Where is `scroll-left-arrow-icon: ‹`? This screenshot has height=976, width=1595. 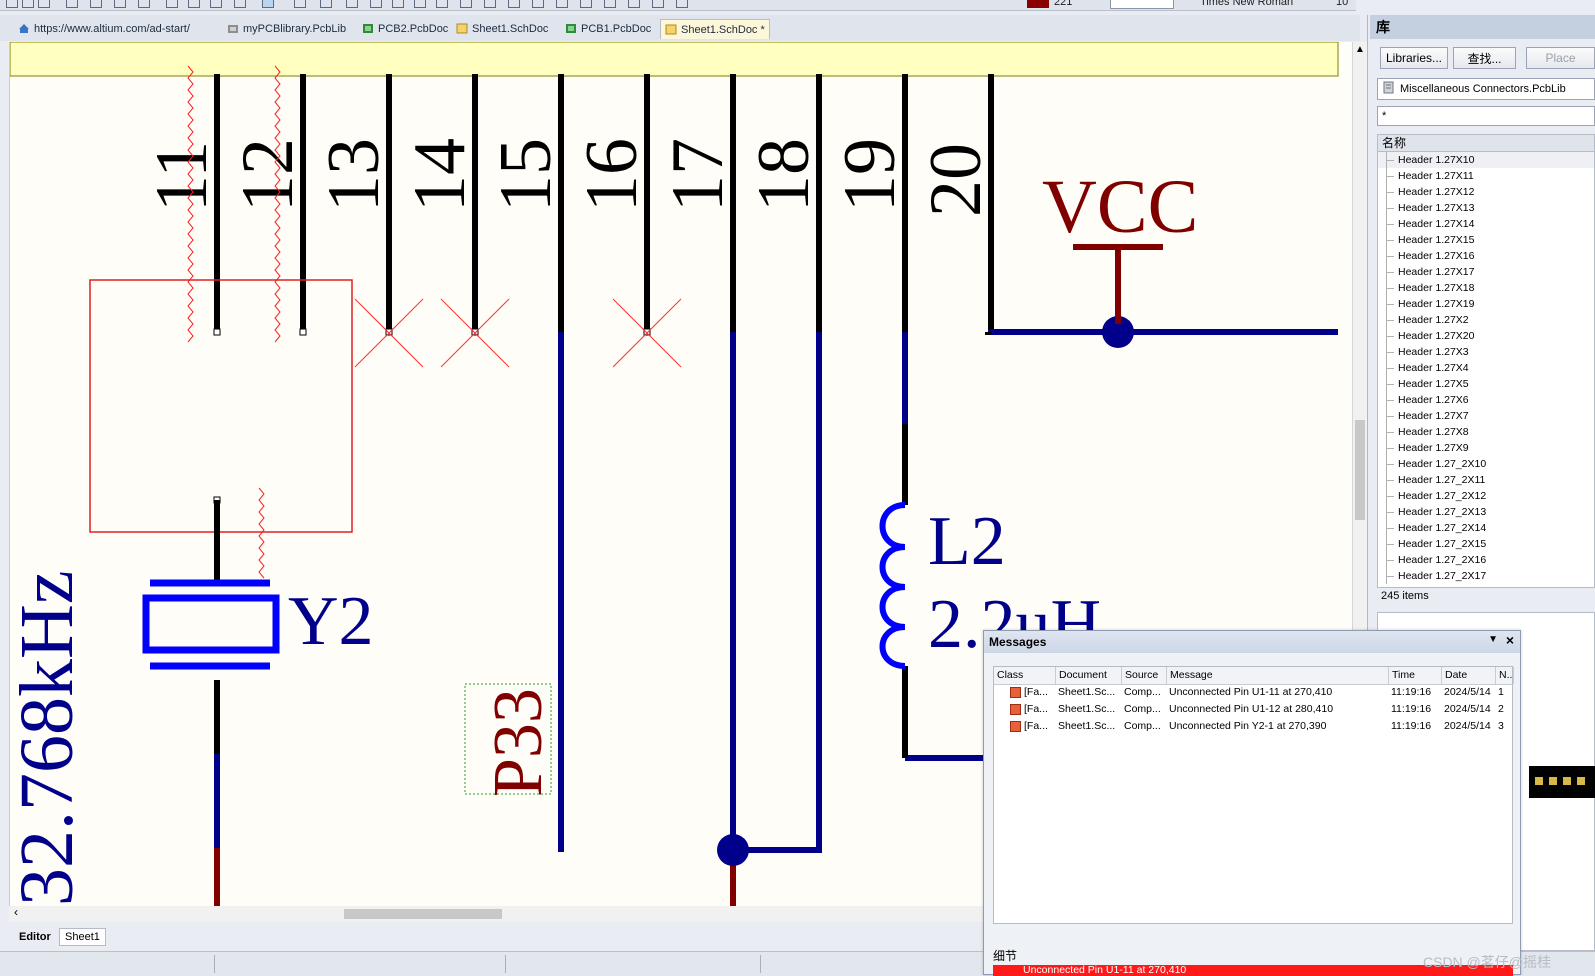 scroll-left-arrow-icon: ‹ is located at coordinates (16, 912).